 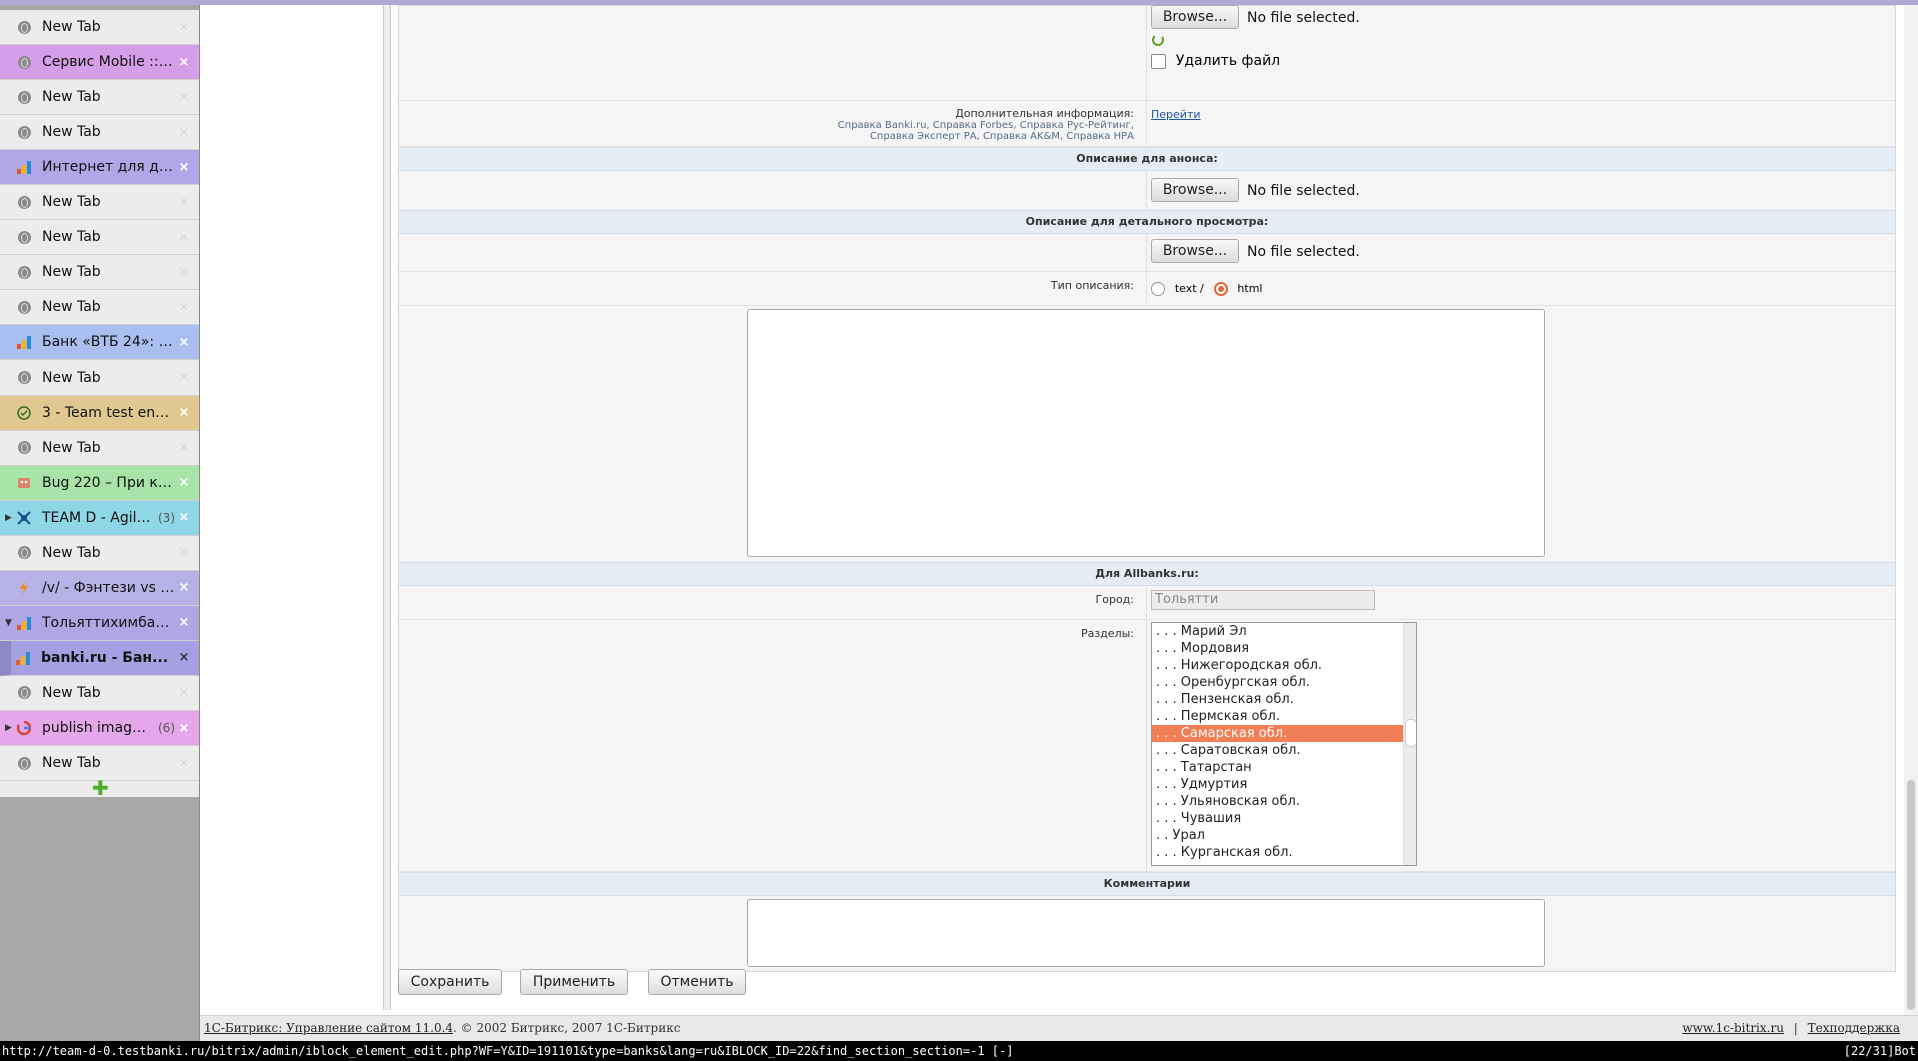 I want to click on column-divider, so click(x=1146, y=53).